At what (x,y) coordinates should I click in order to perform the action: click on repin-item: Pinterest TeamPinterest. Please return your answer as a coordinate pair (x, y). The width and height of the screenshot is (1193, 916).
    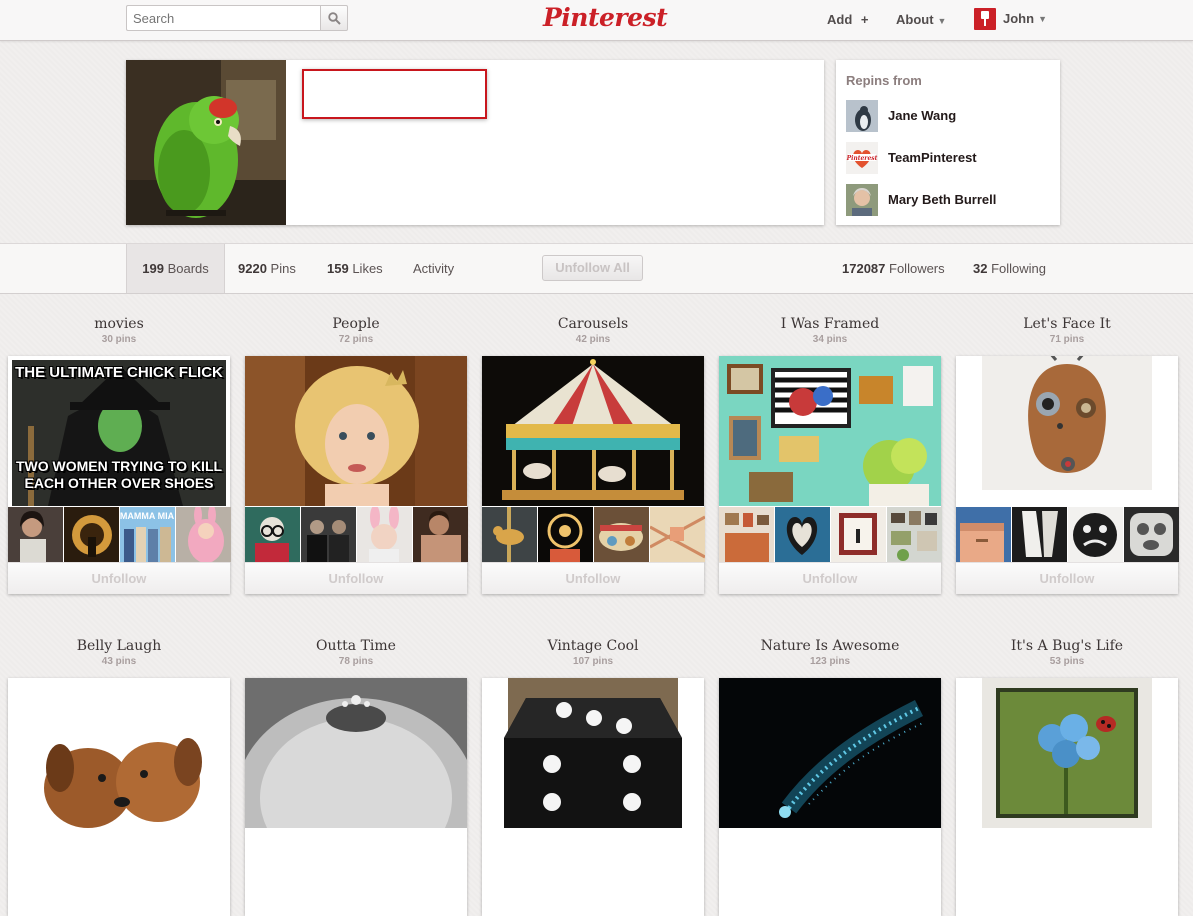
    Looking at the image, I should click on (951, 158).